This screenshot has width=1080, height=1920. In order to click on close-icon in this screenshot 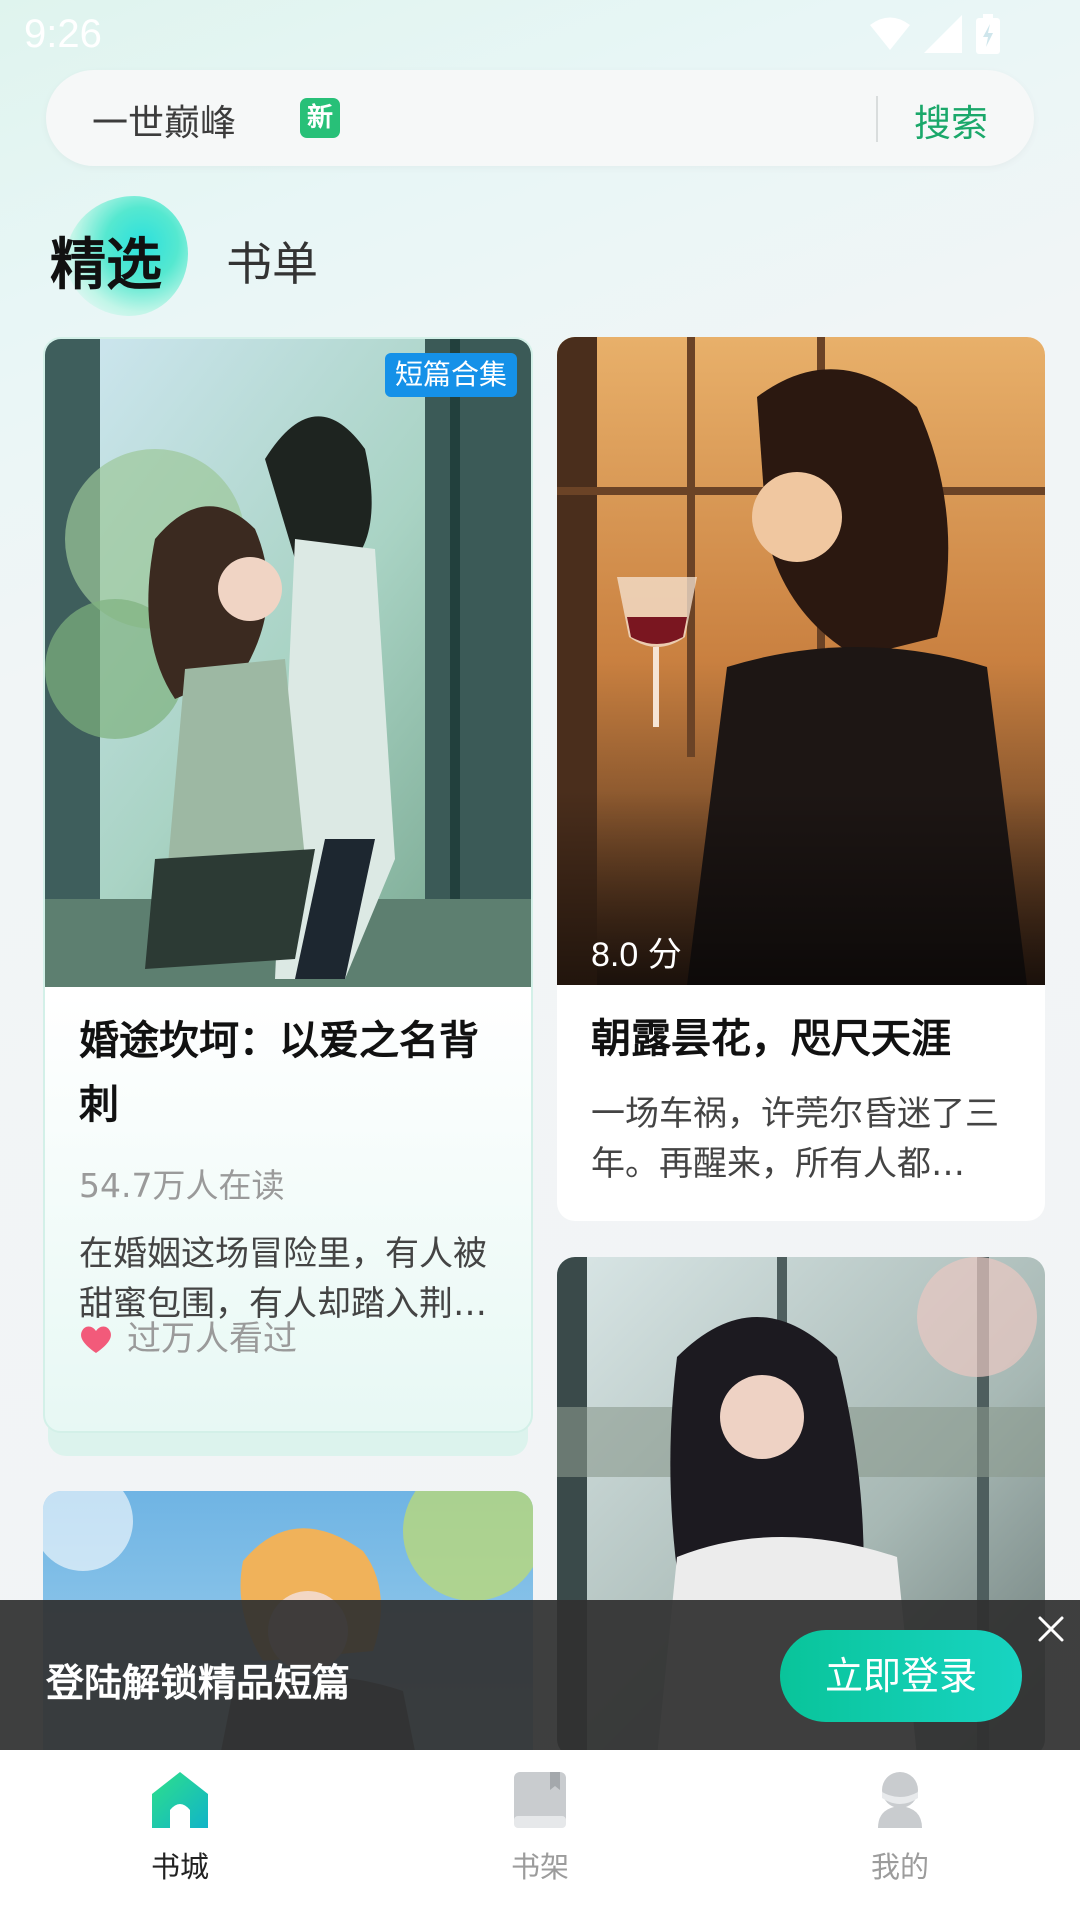, I will do `click(1051, 1629)`.